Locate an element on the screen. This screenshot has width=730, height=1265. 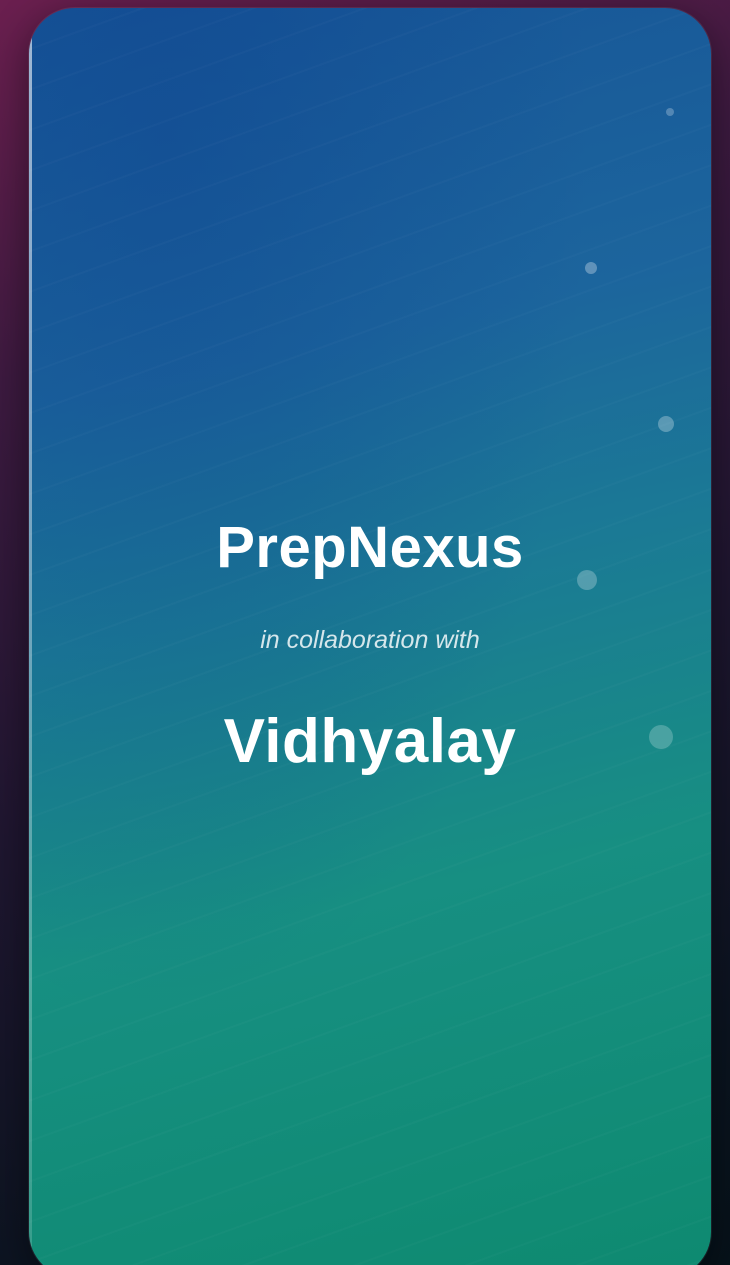
app-name-title: PrepNexus is located at coordinates (370, 547).